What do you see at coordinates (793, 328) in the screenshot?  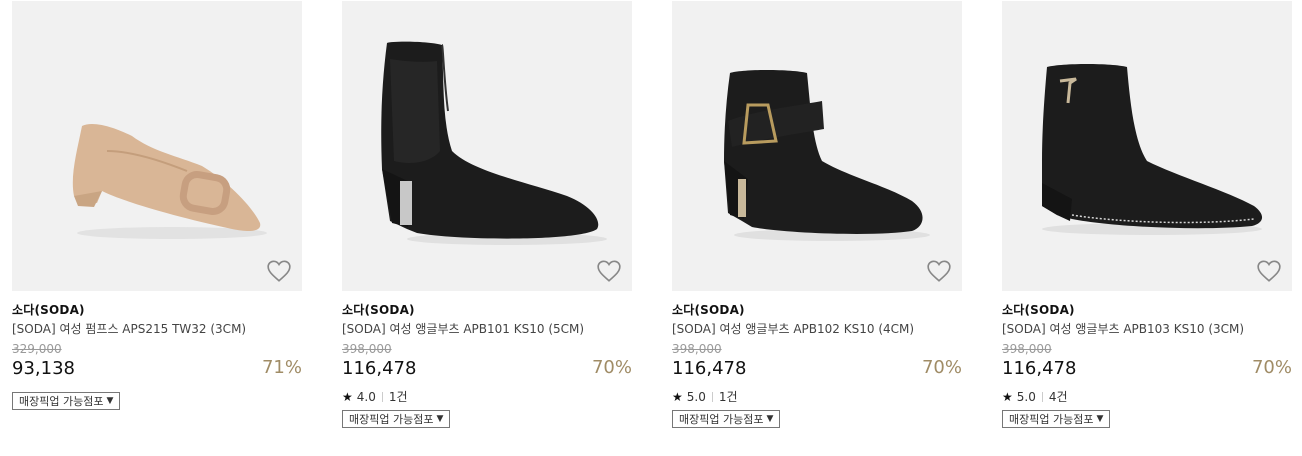 I see `product-name: [SODA] 여성 앵글부츠 APB102 KS10 (4CM)` at bounding box center [793, 328].